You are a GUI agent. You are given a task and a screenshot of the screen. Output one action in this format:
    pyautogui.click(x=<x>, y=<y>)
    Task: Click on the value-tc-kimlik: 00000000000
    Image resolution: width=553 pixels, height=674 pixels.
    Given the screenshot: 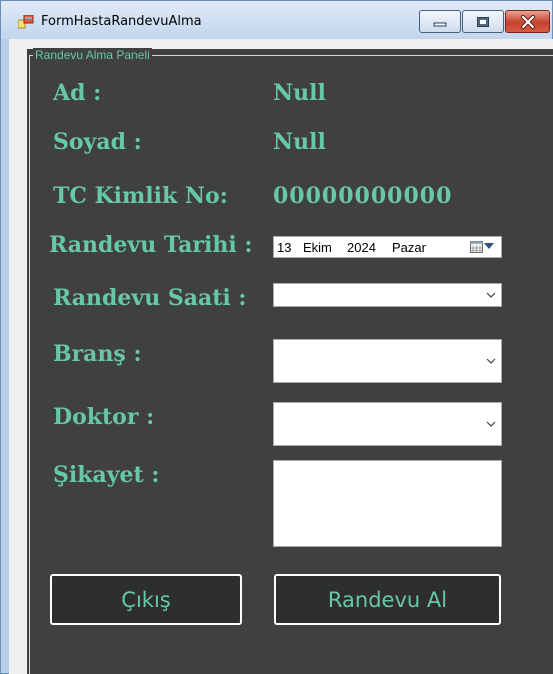 What is the action you would take?
    pyautogui.click(x=363, y=196)
    